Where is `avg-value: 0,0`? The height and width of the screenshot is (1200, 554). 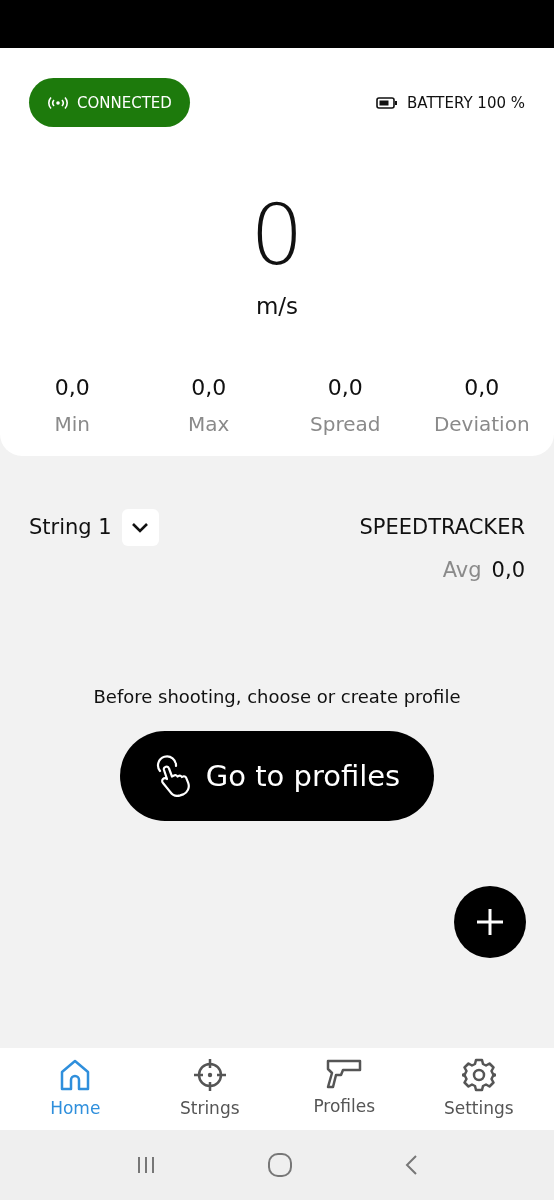 avg-value: 0,0 is located at coordinates (508, 570).